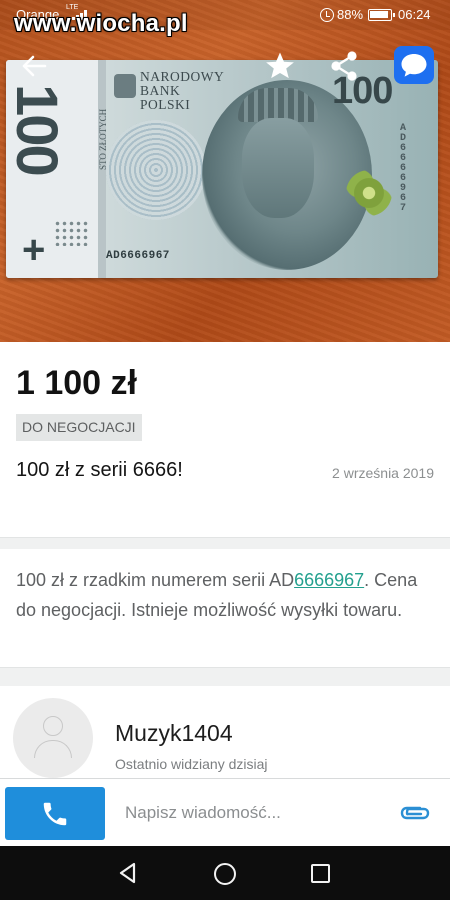 The height and width of the screenshot is (900, 450). I want to click on banknote-serial-vertical: AD6666967, so click(403, 168).